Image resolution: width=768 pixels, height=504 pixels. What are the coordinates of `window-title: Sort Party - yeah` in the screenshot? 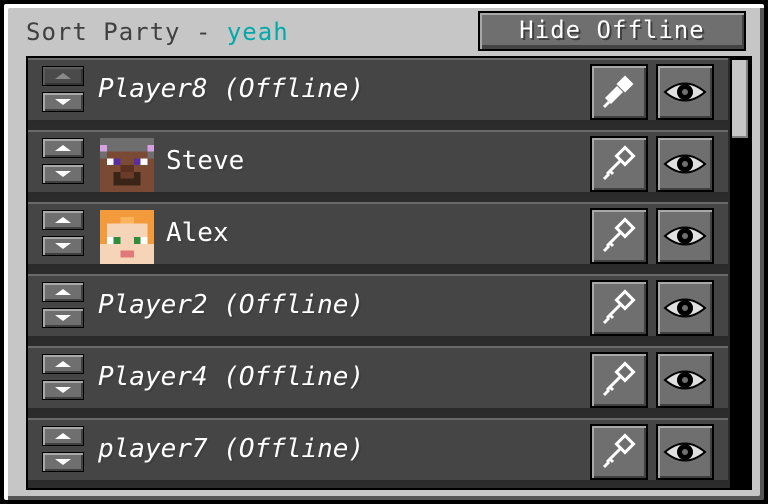 It's located at (157, 32).